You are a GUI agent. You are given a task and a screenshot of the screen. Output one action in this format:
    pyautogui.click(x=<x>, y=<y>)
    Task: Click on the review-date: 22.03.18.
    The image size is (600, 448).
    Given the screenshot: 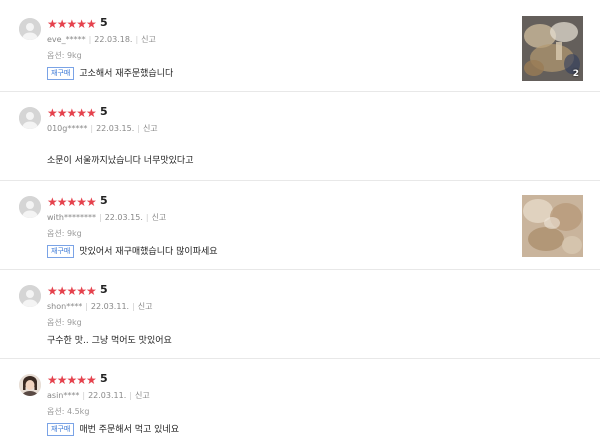 What is the action you would take?
    pyautogui.click(x=113, y=39)
    